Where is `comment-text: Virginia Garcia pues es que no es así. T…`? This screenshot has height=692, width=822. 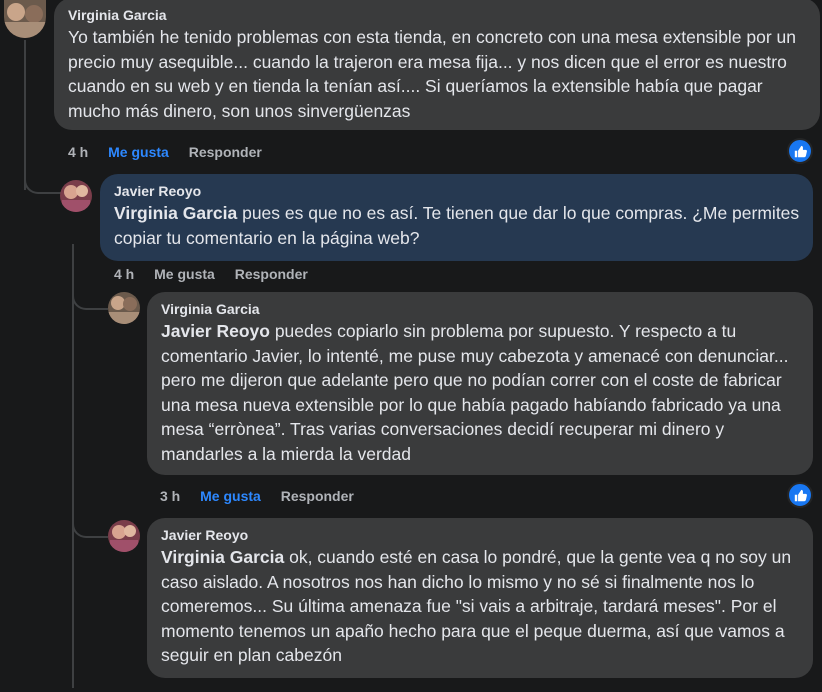 comment-text: Virginia Garcia pues es que no es así. T… is located at coordinates (457, 225).